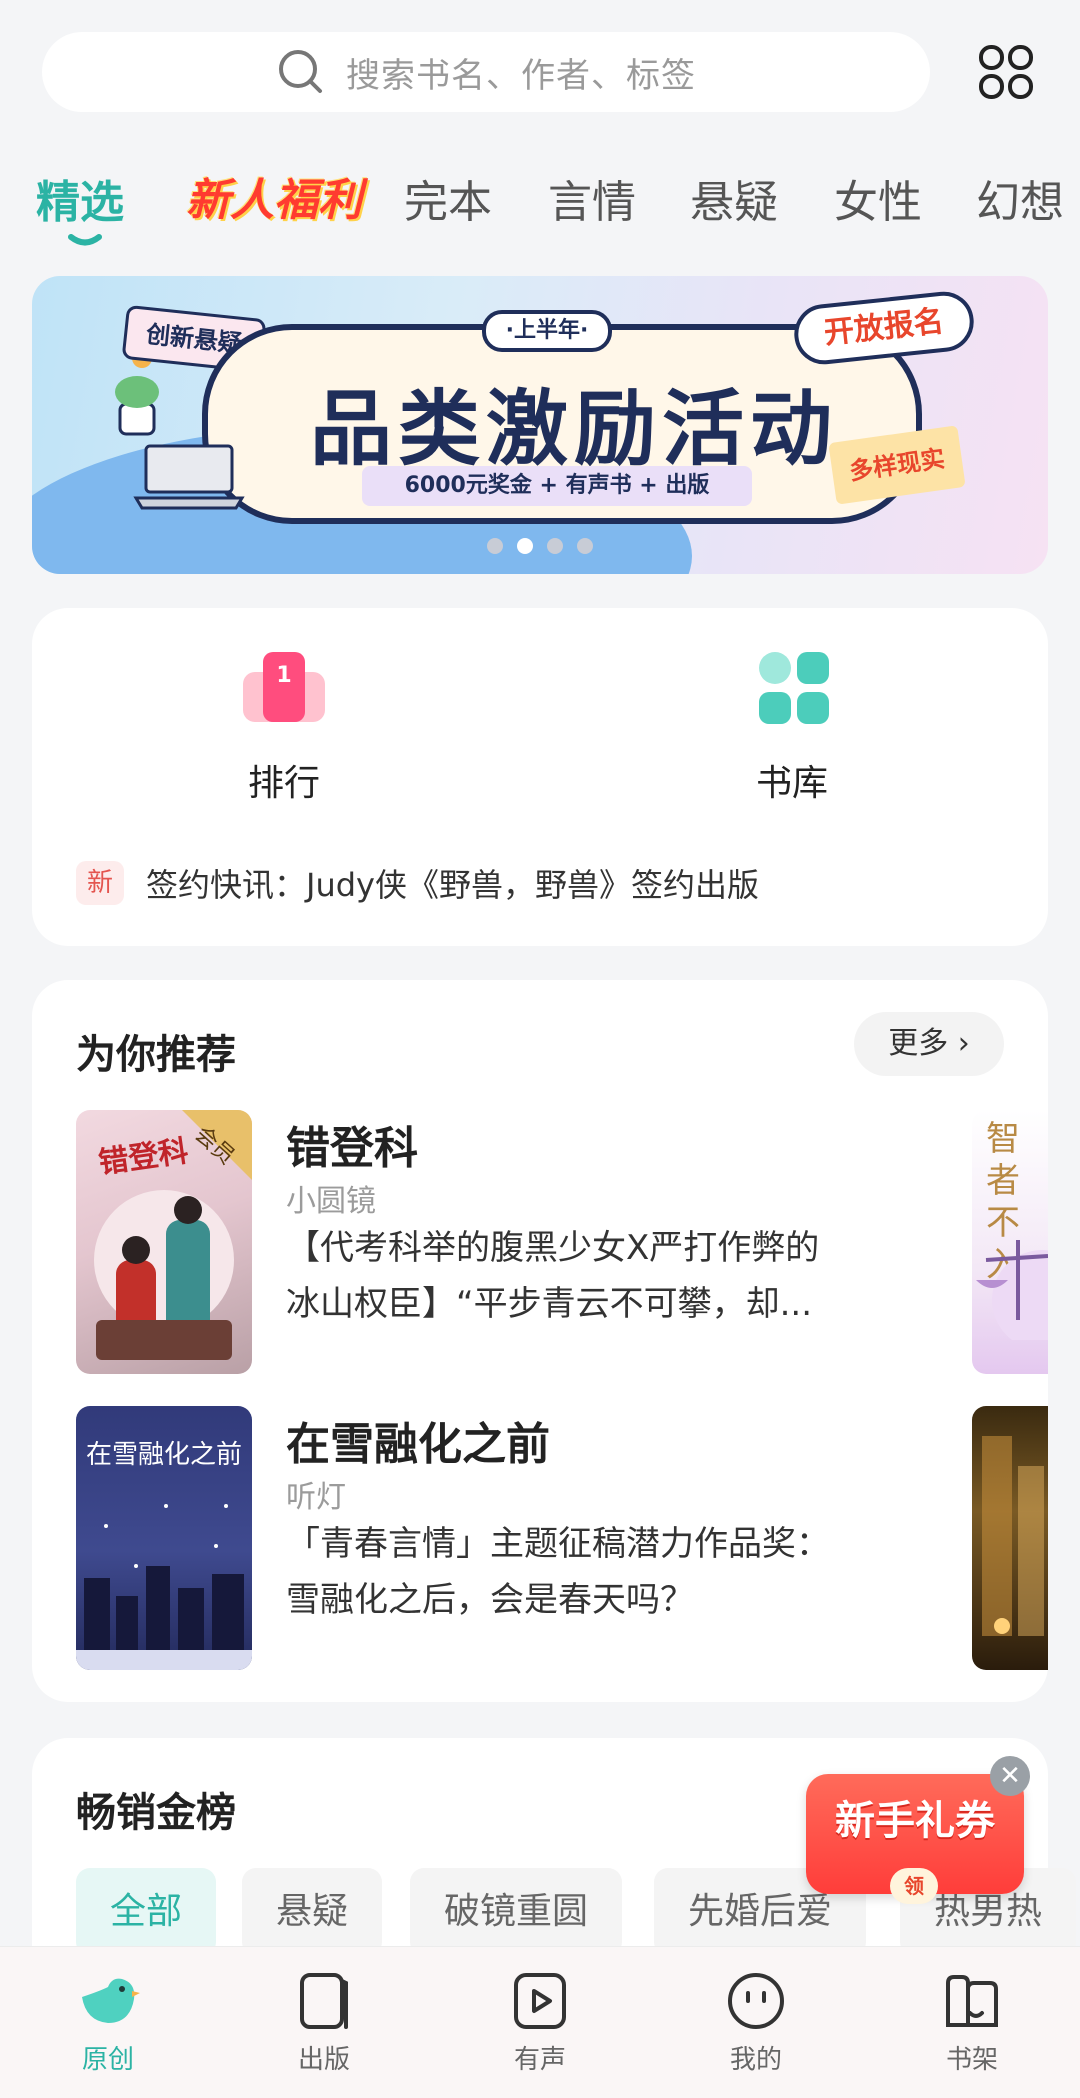 Image resolution: width=1080 pixels, height=2098 pixels. I want to click on next-book-peek: 智者不入, so click(1010, 1242).